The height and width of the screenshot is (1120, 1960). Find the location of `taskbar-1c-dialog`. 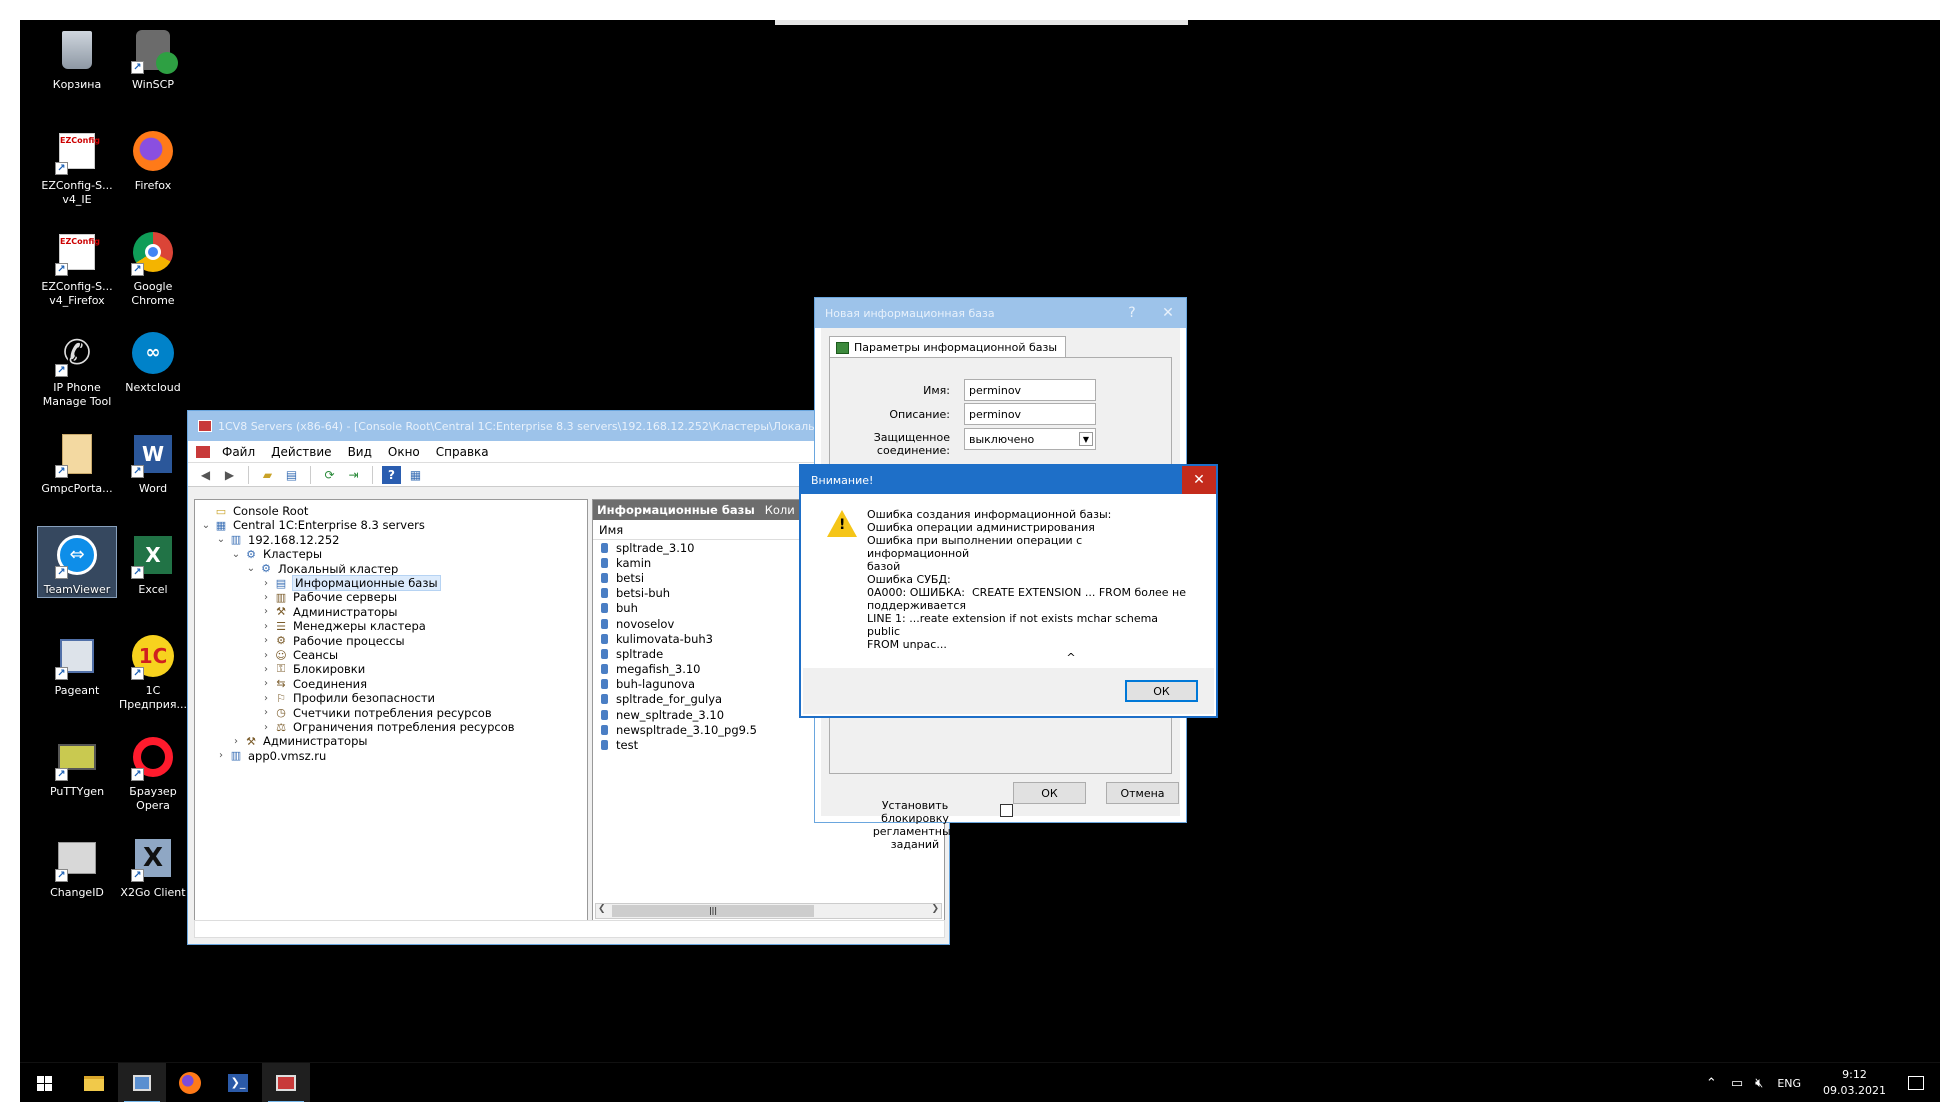

taskbar-1c-dialog is located at coordinates (286, 1082).